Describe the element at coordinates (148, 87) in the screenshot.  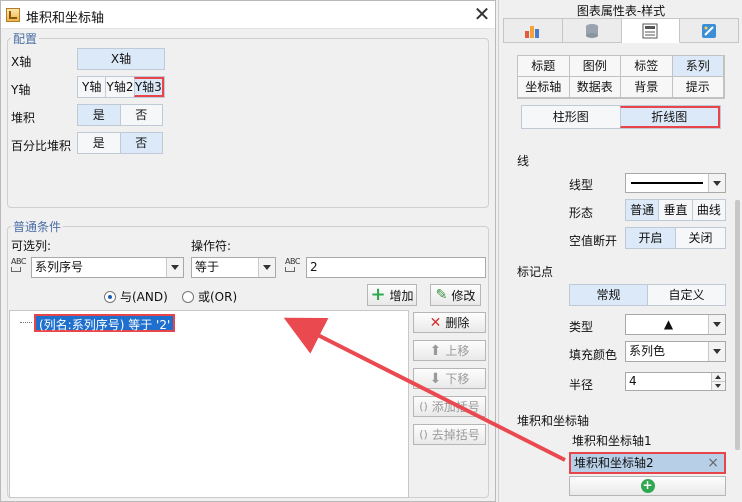
I see `y-axis-option-3: Y轴3` at that location.